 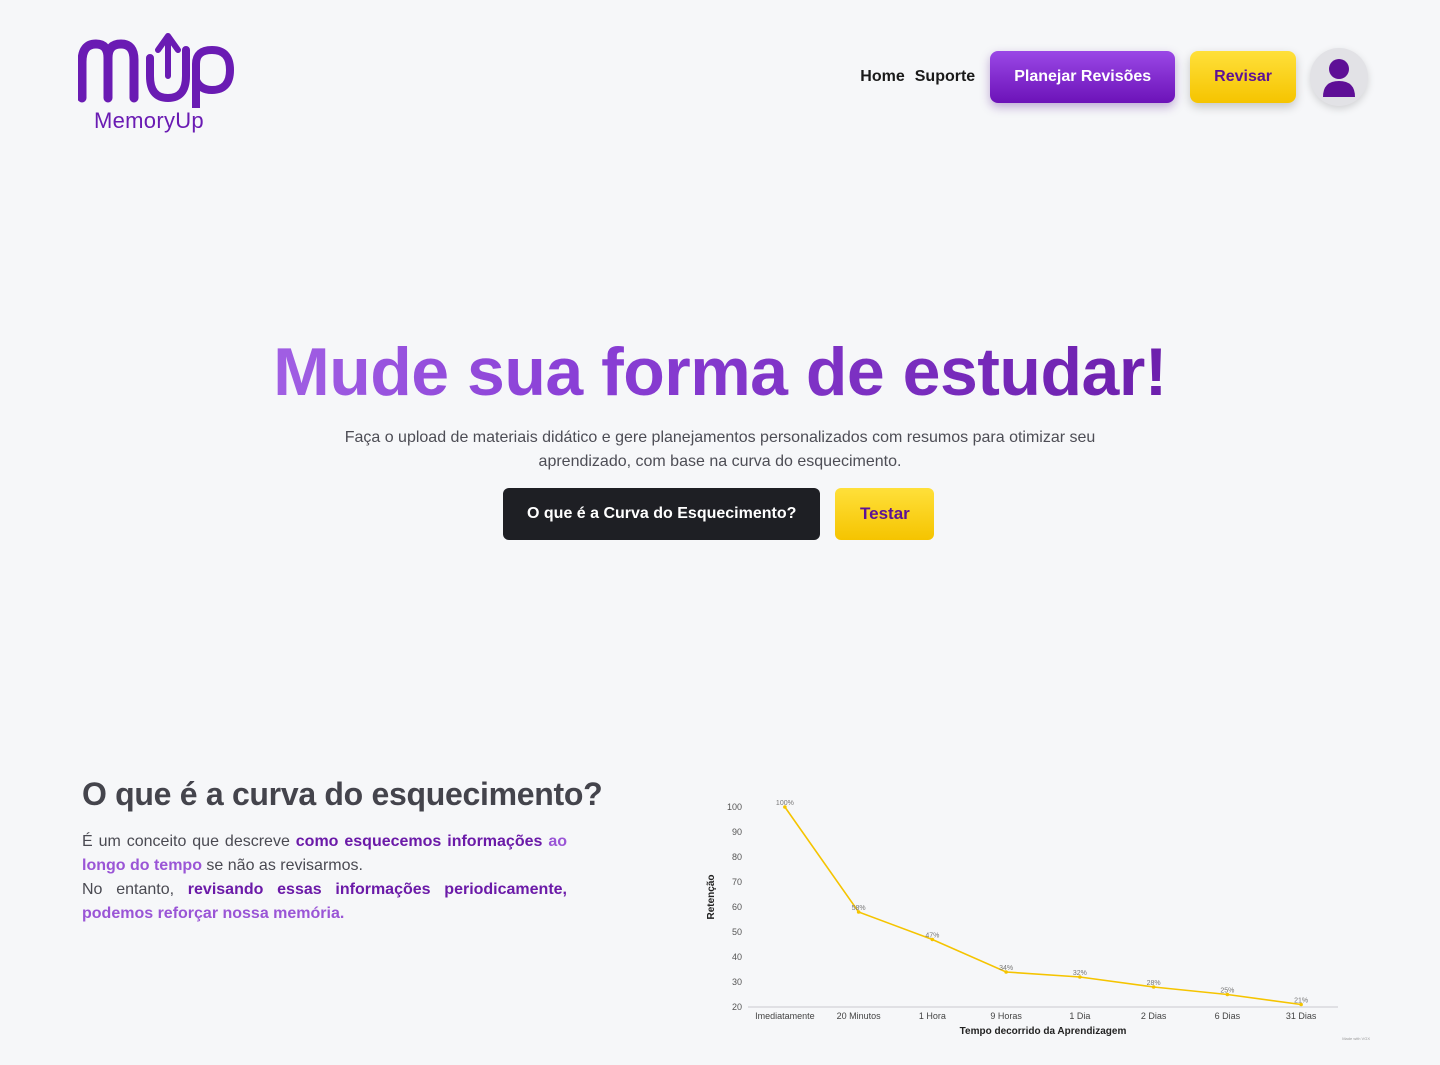 What do you see at coordinates (785, 803) in the screenshot?
I see `data-label: 100%` at bounding box center [785, 803].